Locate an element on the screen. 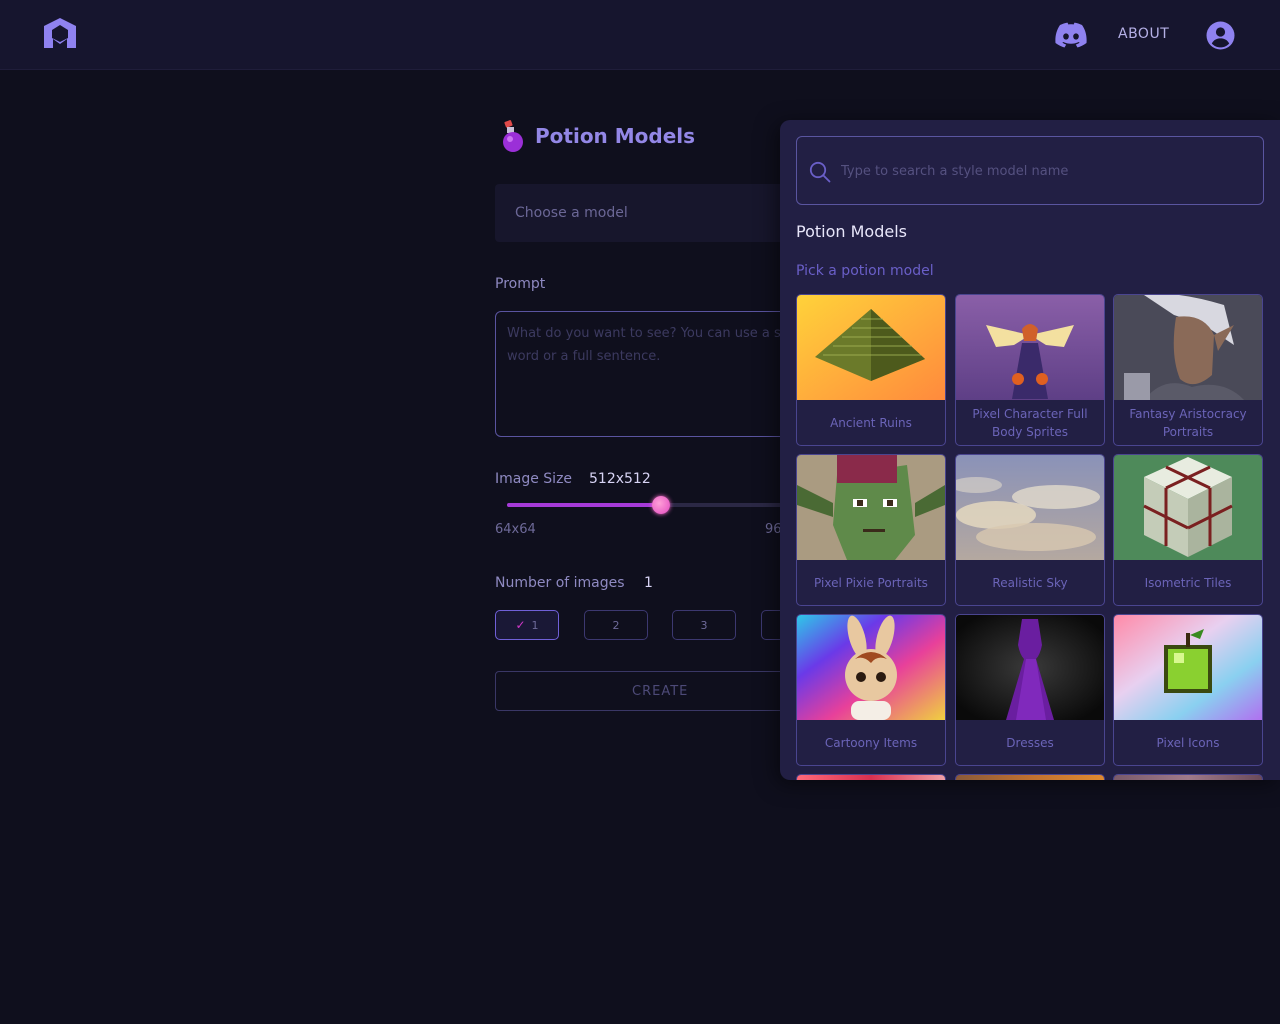  prompt-label: Prompt is located at coordinates (520, 284).